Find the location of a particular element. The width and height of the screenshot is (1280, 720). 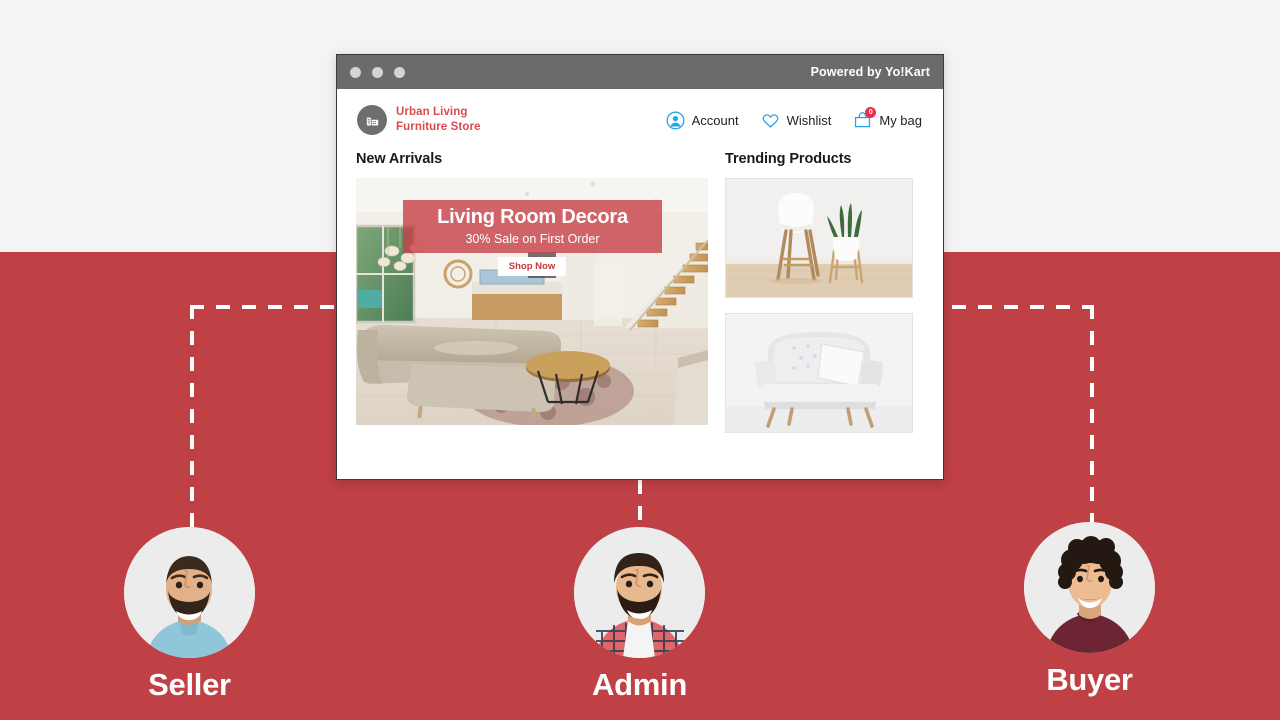

connector-vertical-admin is located at coordinates (640, 506).